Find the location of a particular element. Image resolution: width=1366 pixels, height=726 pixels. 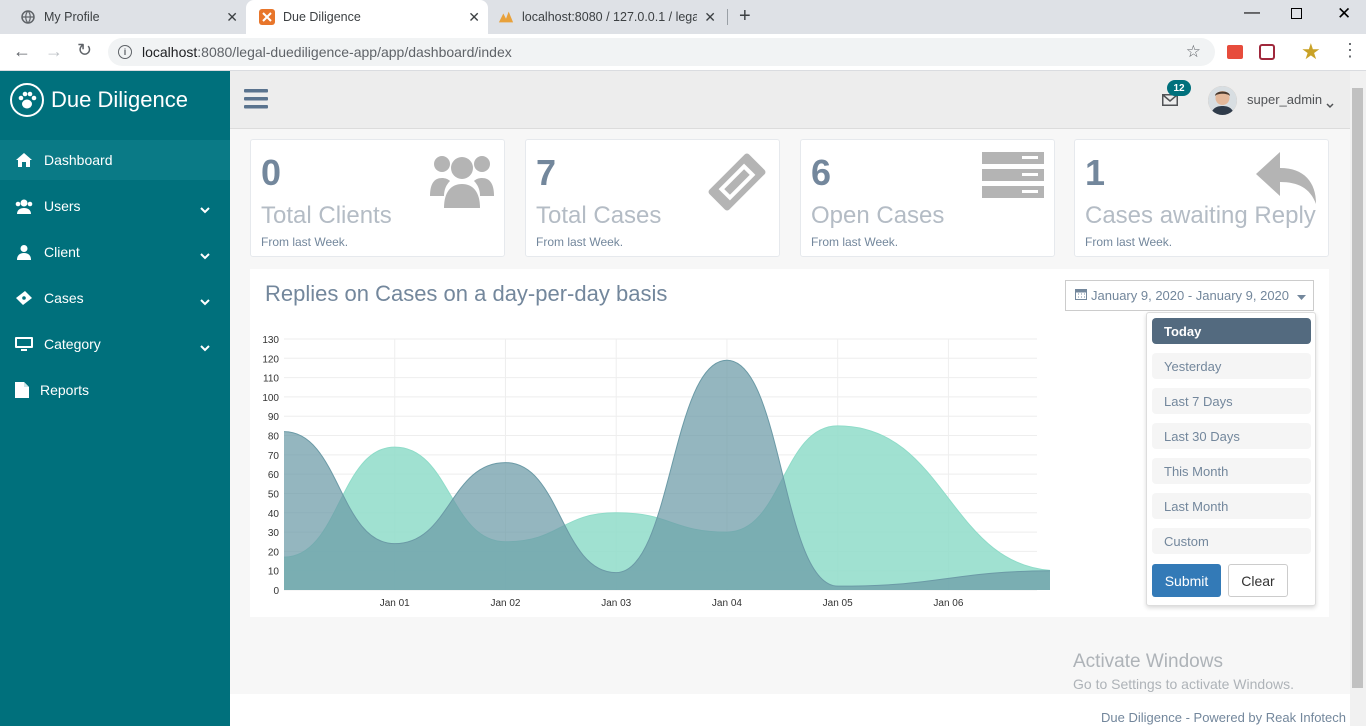

stat-card-total-clients: 0 Total Clients From last Week. is located at coordinates (377, 198).